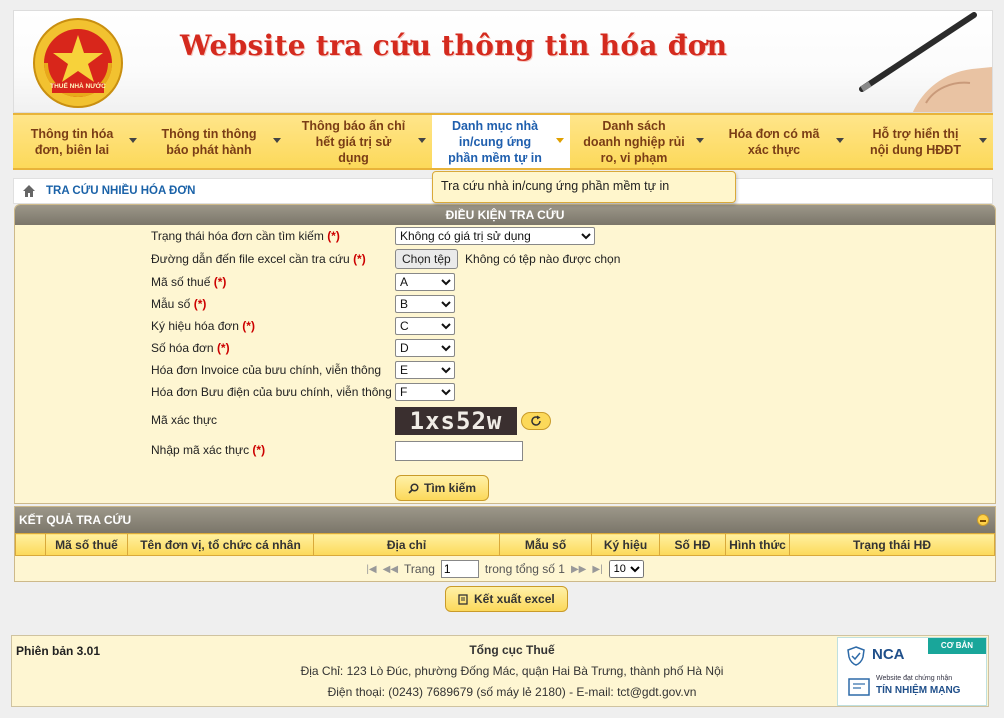  Describe the element at coordinates (250, 259) in the screenshot. I see `file-path-label-text: Đường dẫn đến file excel cần tra cứu` at that location.